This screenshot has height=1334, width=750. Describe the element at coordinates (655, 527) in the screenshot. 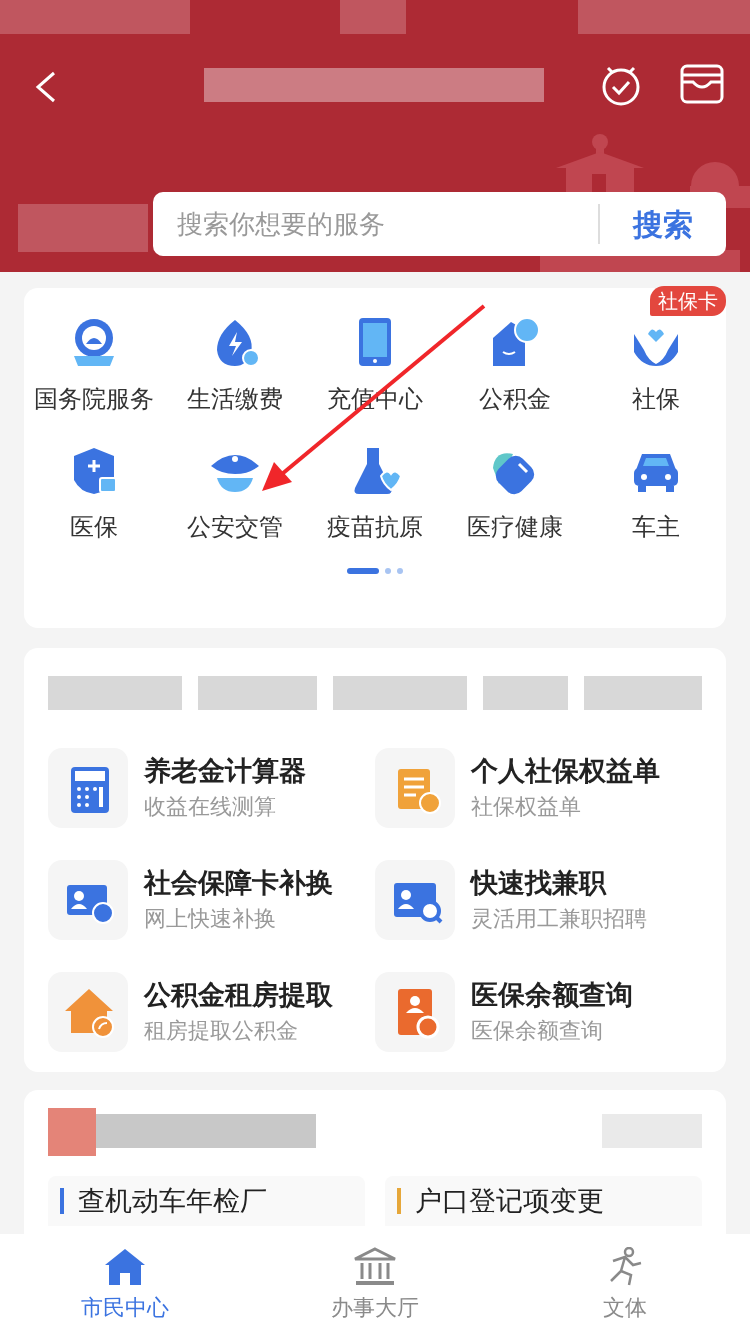

I see `service-label: 车主` at that location.